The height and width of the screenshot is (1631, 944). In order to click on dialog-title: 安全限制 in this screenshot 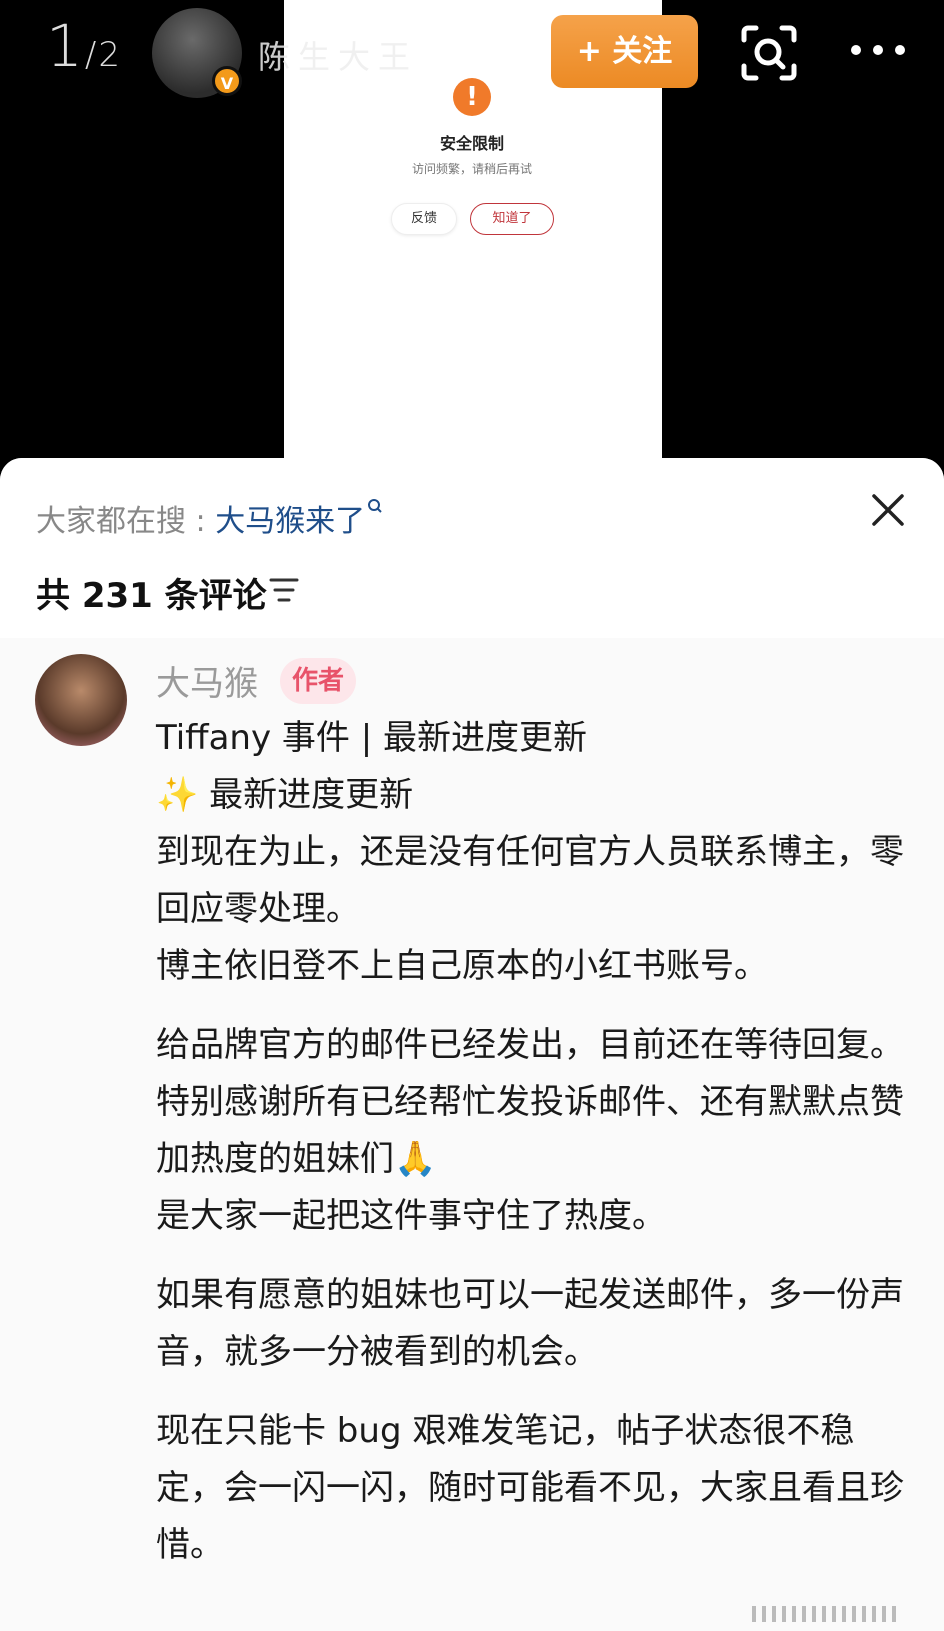, I will do `click(471, 143)`.